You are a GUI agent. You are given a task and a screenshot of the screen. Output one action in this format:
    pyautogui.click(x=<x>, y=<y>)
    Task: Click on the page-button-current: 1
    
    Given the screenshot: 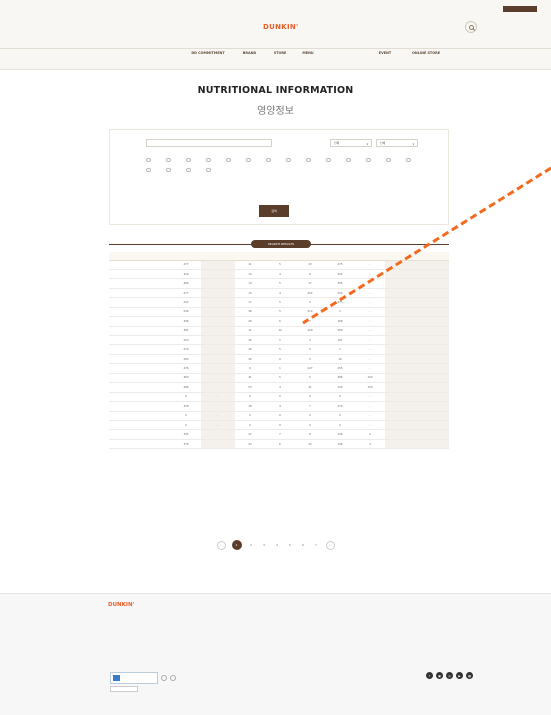 What is the action you would take?
    pyautogui.click(x=236, y=545)
    